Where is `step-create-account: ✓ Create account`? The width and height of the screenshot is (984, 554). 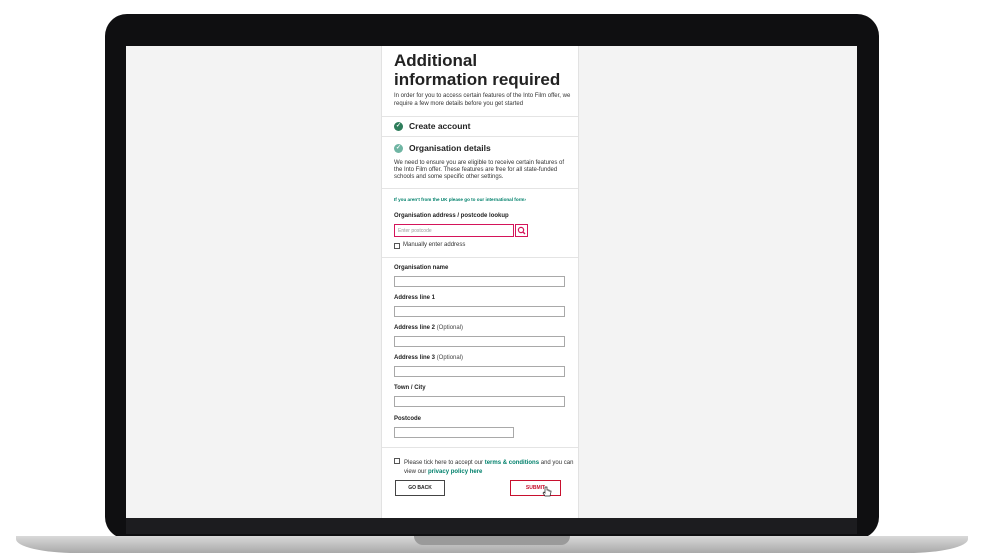
step-create-account: ✓ Create account is located at coordinates (480, 126).